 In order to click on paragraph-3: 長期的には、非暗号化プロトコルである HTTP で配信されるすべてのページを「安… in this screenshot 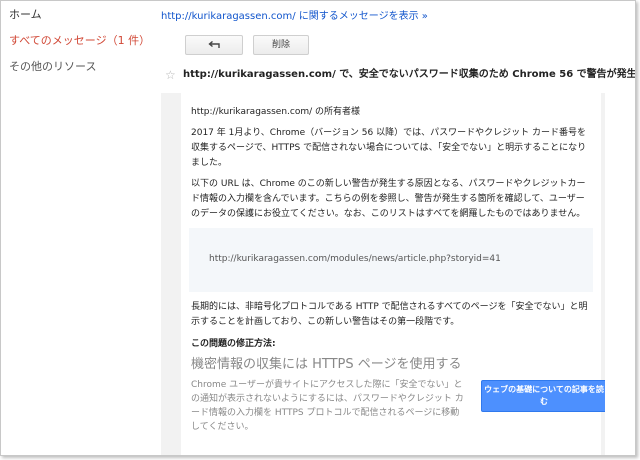, I will do `click(389, 314)`.